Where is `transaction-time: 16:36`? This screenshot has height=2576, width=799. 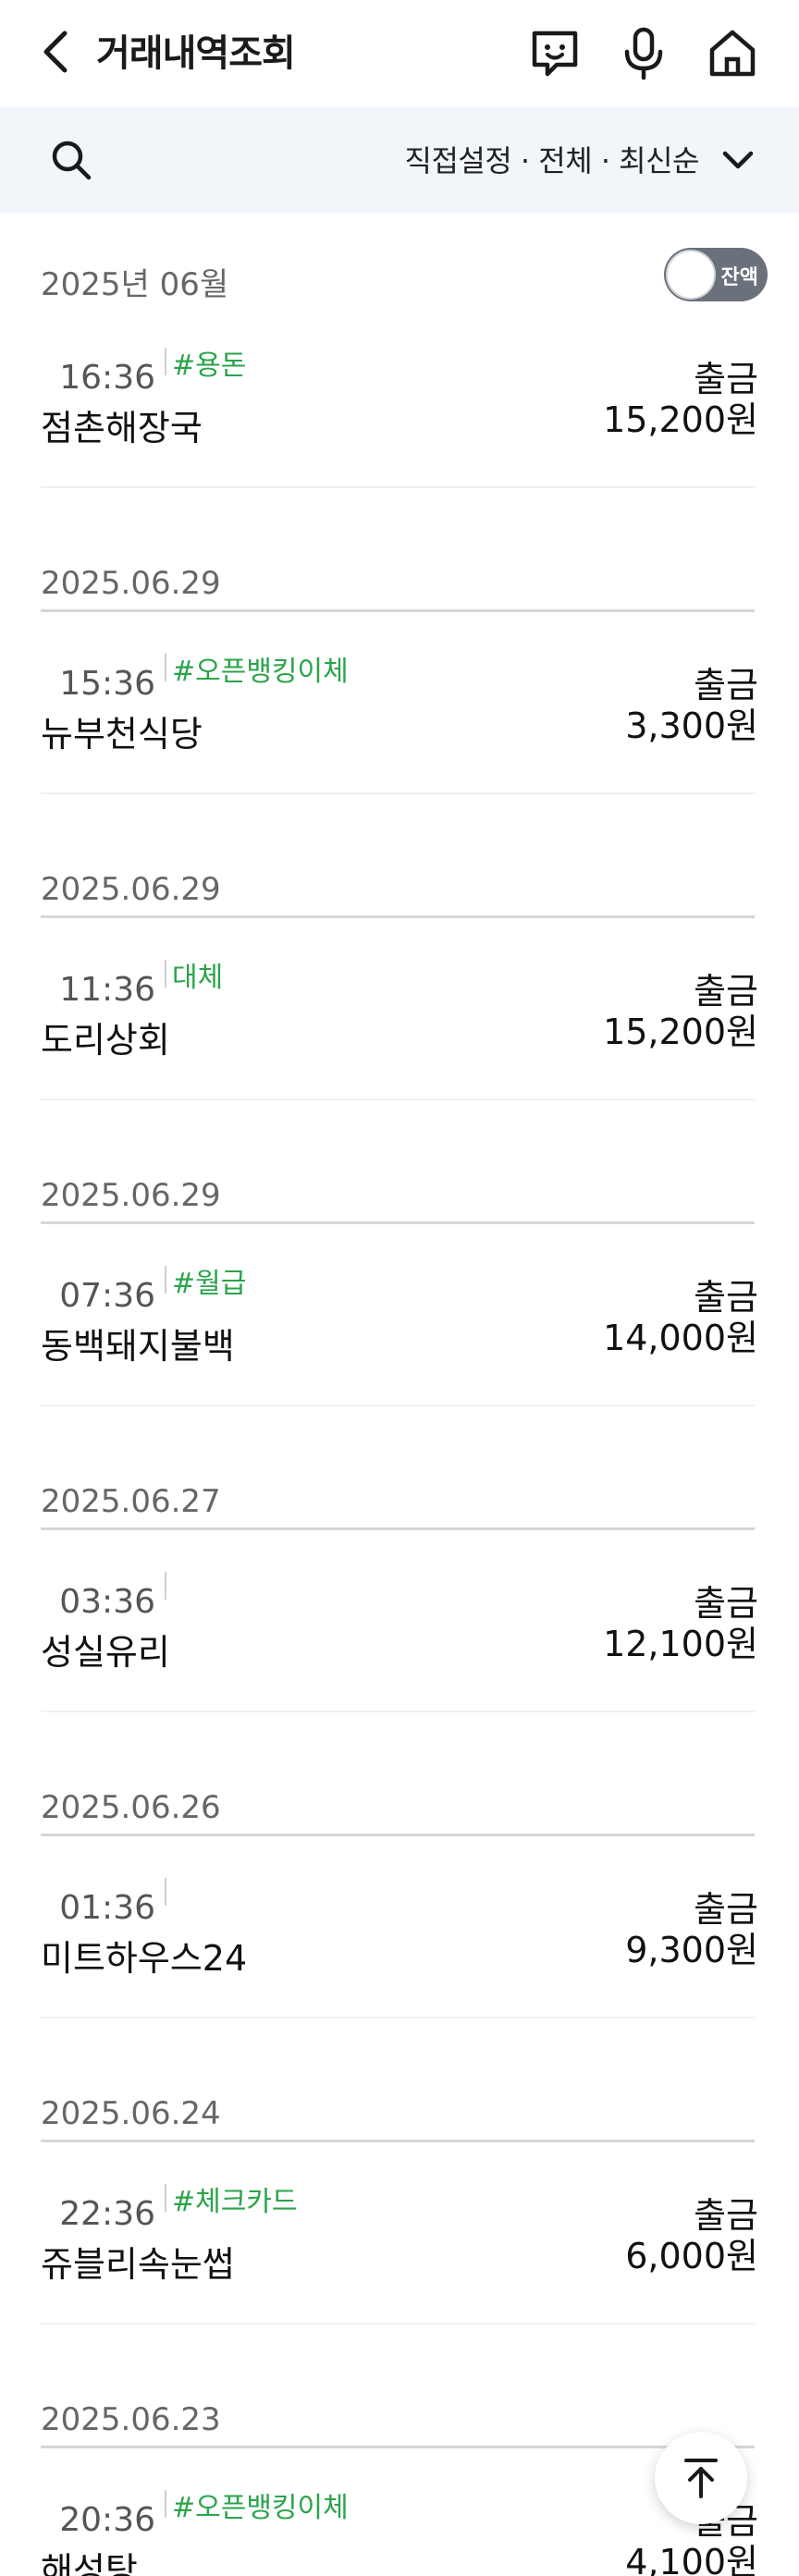 transaction-time: 16:36 is located at coordinates (107, 378).